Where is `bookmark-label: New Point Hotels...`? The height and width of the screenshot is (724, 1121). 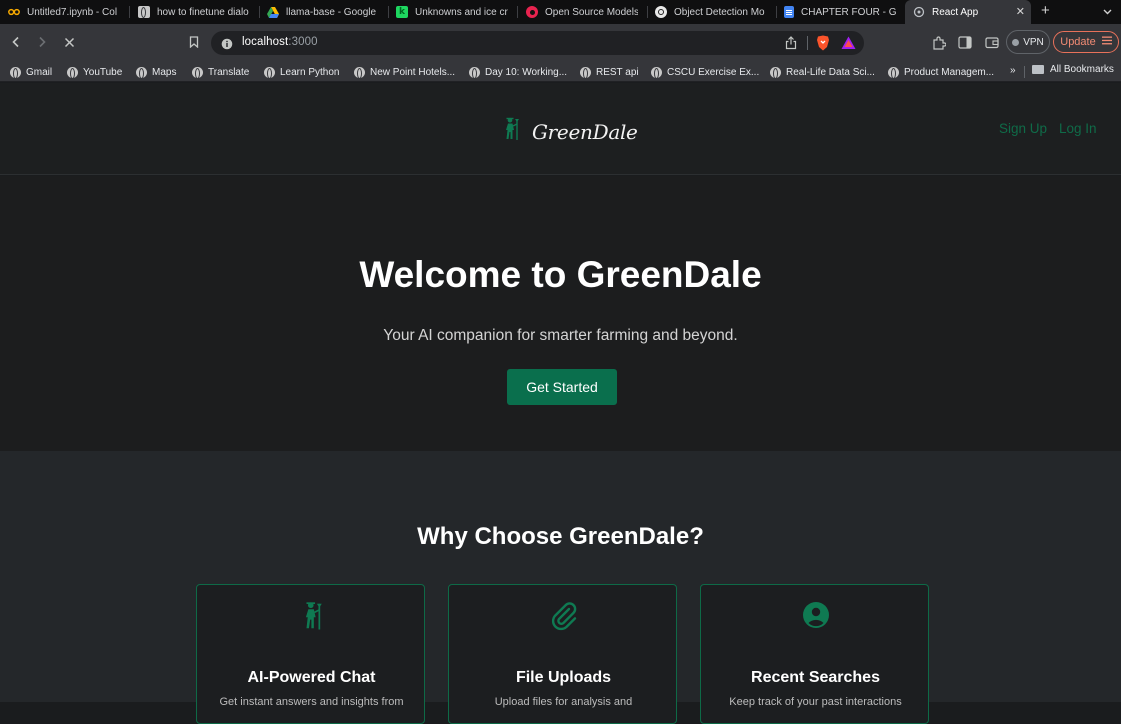
bookmark-label: New Point Hotels... is located at coordinates (413, 72).